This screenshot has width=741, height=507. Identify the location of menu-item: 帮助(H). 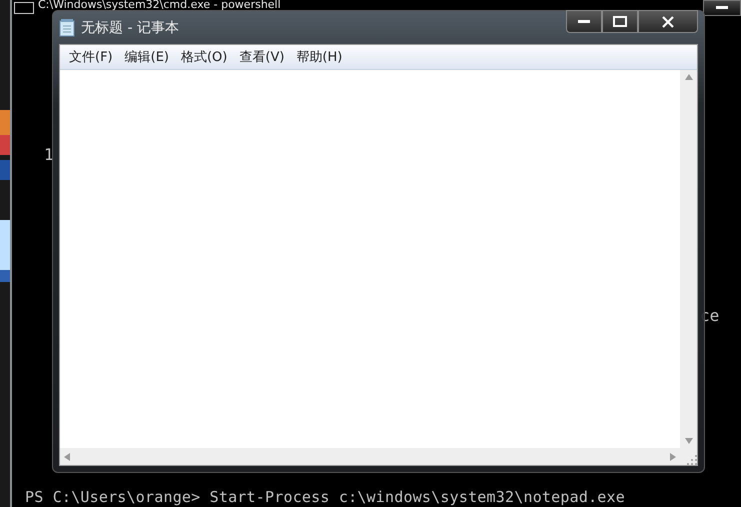
(319, 57).